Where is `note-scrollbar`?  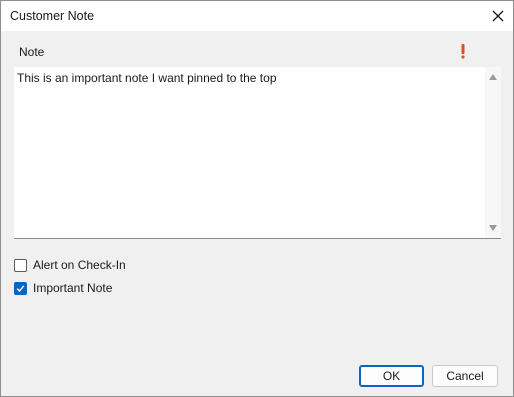
note-scrollbar is located at coordinates (493, 152).